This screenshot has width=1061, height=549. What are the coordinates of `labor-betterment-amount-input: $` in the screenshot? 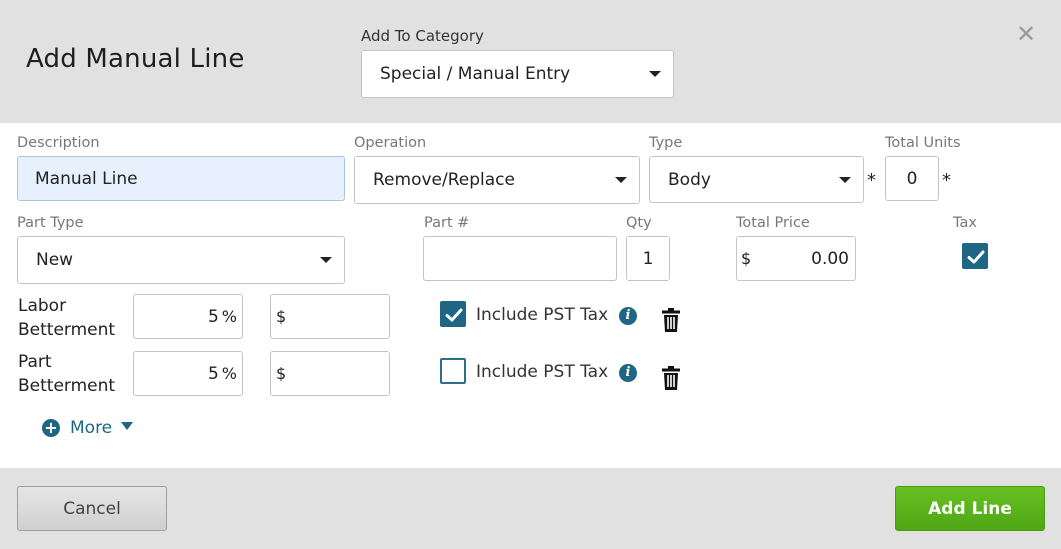 It's located at (330, 316).